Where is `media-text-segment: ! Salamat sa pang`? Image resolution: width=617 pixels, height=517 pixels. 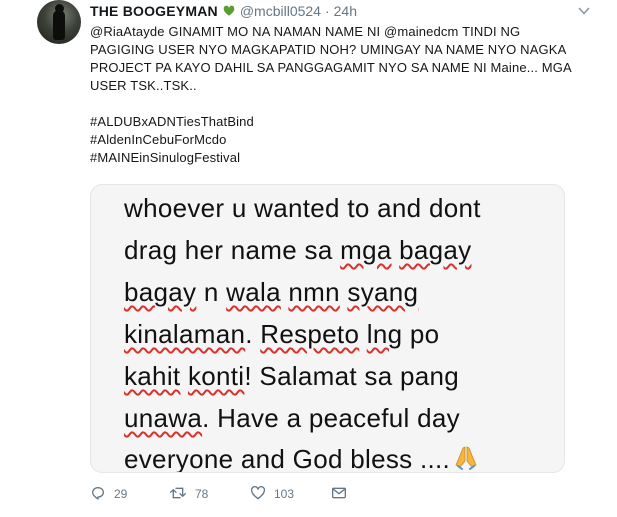 media-text-segment: ! Salamat sa pang is located at coordinates (352, 376).